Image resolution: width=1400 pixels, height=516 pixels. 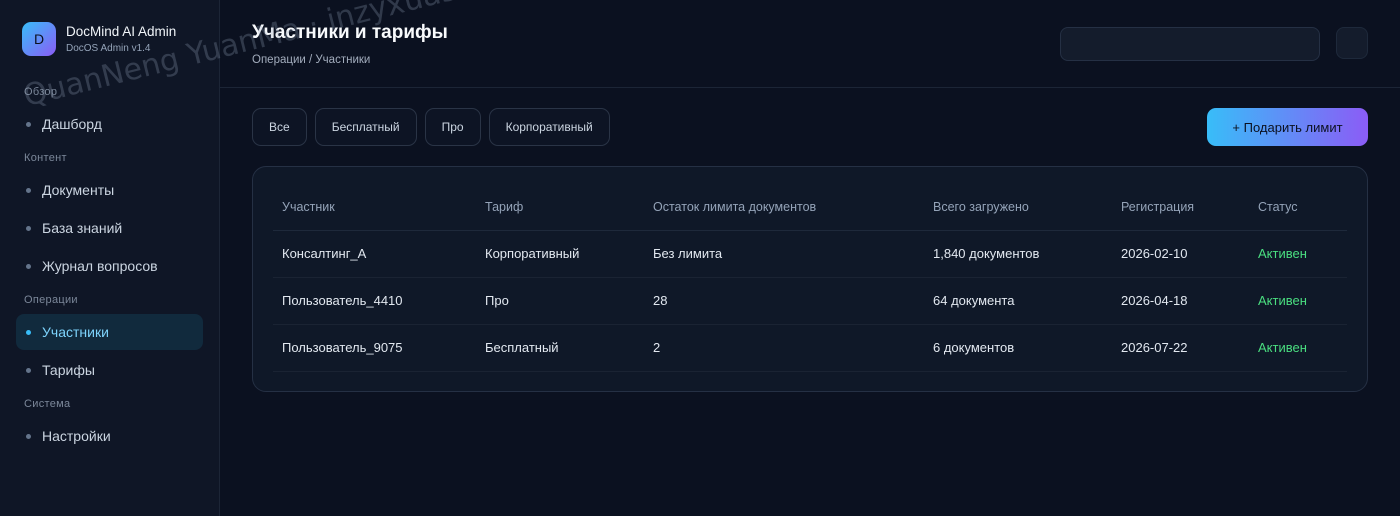 I want to click on column-header: Регистрация, so click(x=1180, y=208).